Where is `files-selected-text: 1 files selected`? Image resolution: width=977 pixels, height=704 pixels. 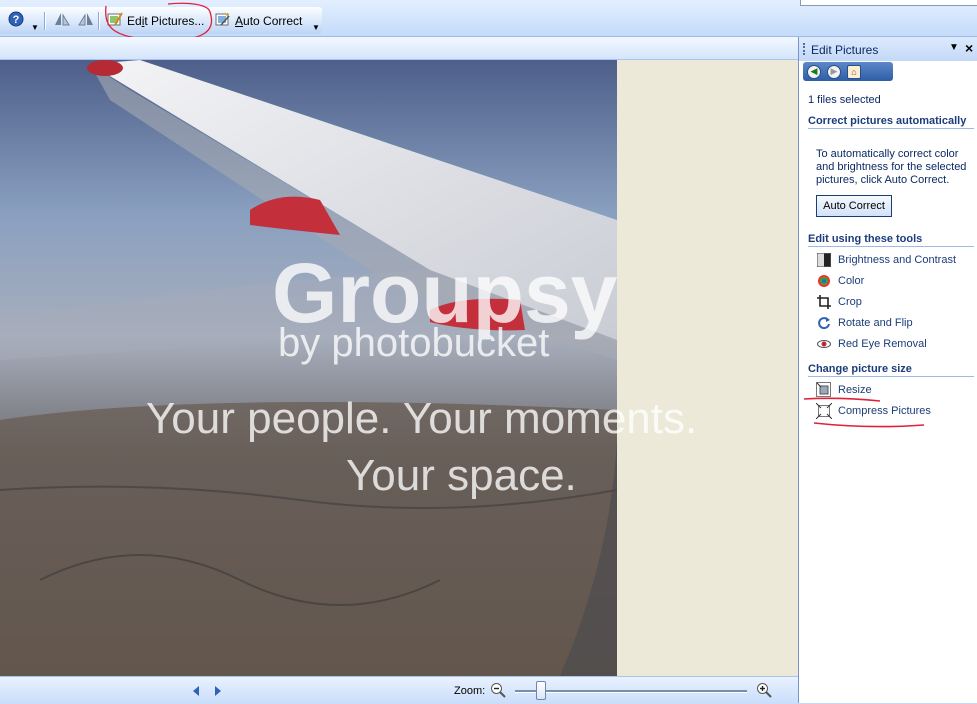
files-selected-text: 1 files selected is located at coordinates (844, 100).